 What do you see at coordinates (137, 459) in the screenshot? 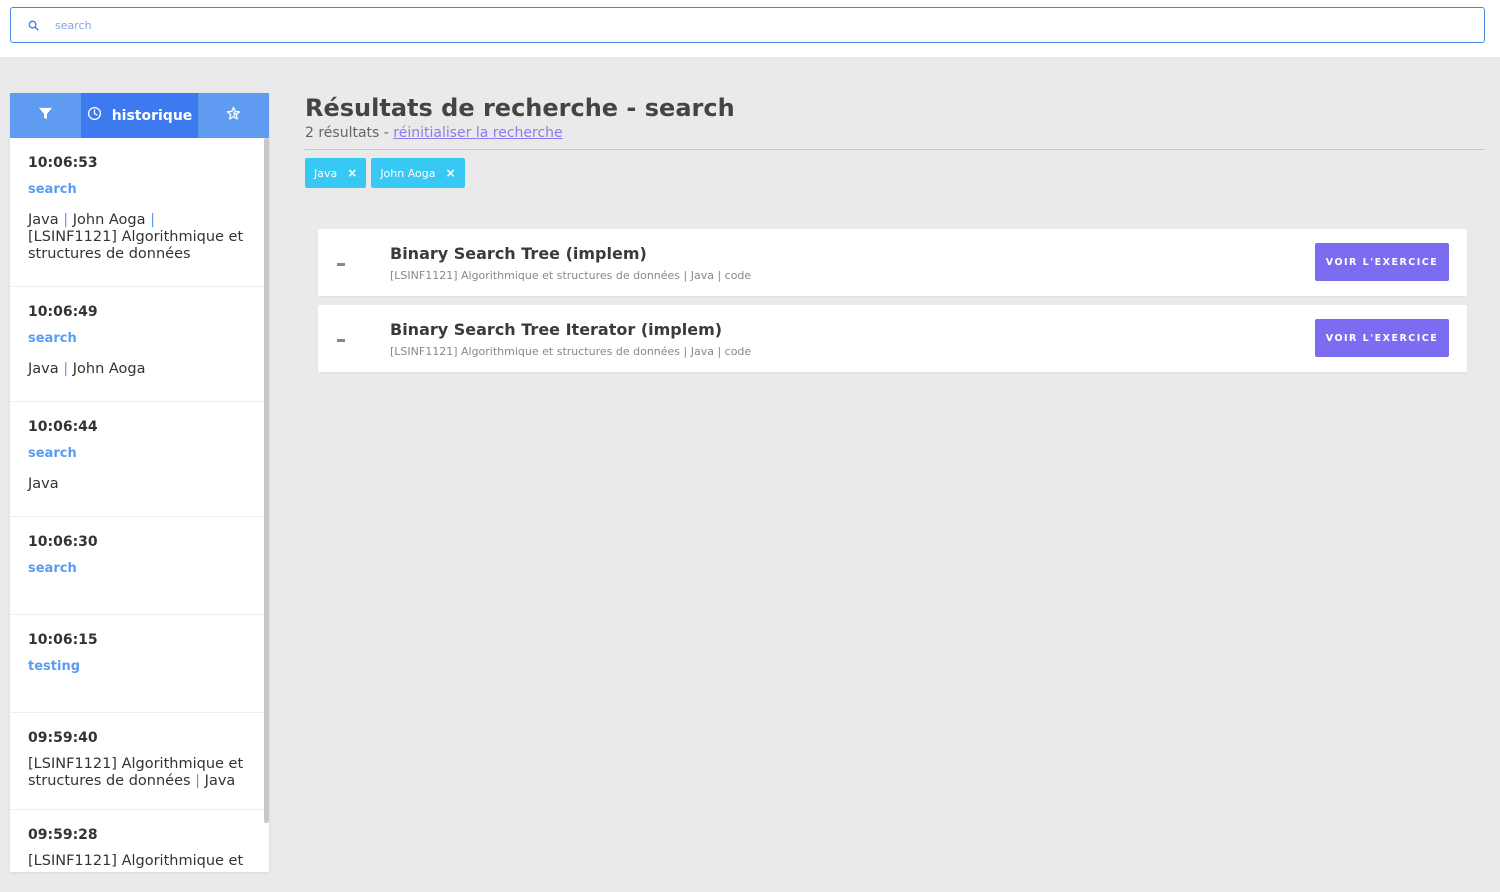
I see `history-item: 10:06:44 search Java` at bounding box center [137, 459].